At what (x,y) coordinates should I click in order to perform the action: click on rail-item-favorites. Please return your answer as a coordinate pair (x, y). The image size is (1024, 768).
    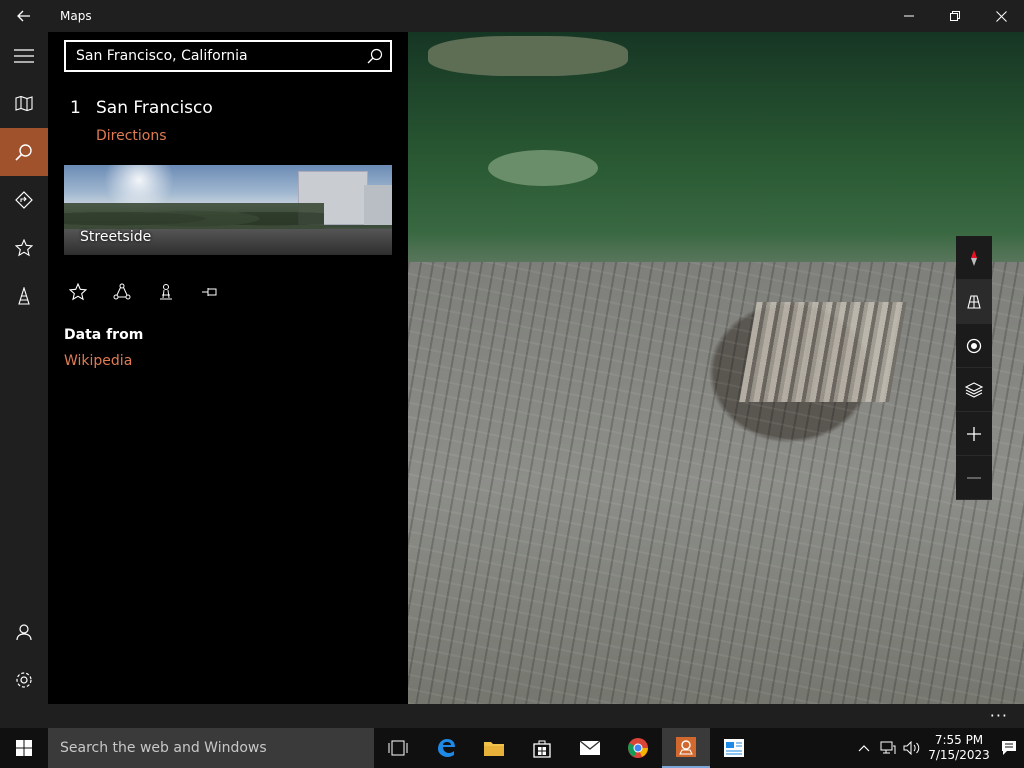
    Looking at the image, I should click on (24, 248).